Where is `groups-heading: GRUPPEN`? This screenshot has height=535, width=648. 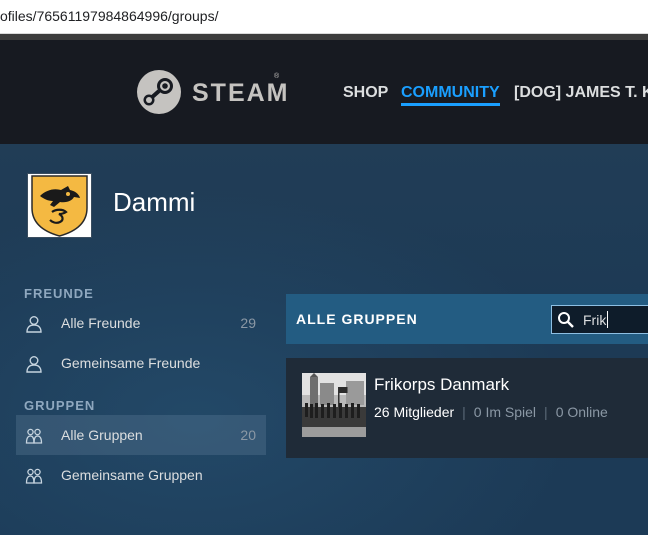
groups-heading: GRUPPEN is located at coordinates (60, 405).